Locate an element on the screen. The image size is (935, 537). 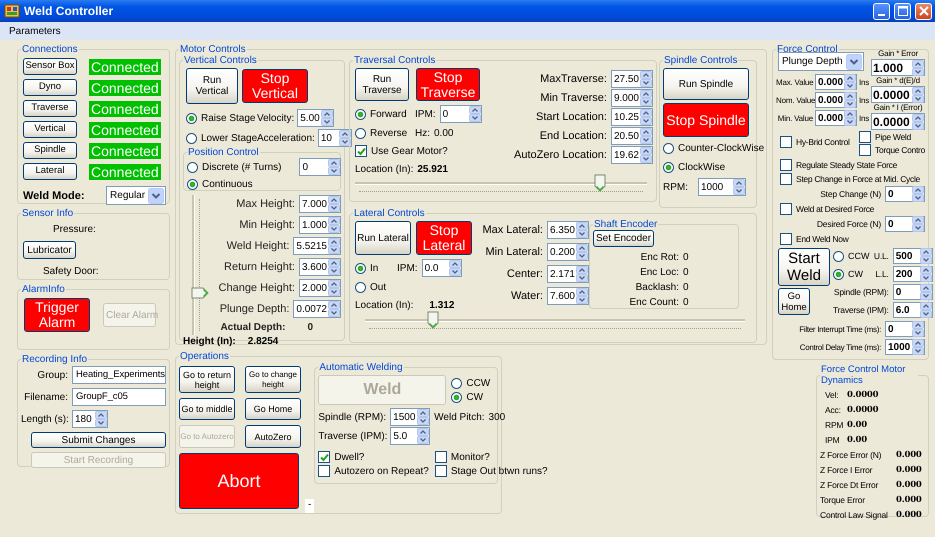
spin-box: 27.50 is located at coordinates (631, 79).